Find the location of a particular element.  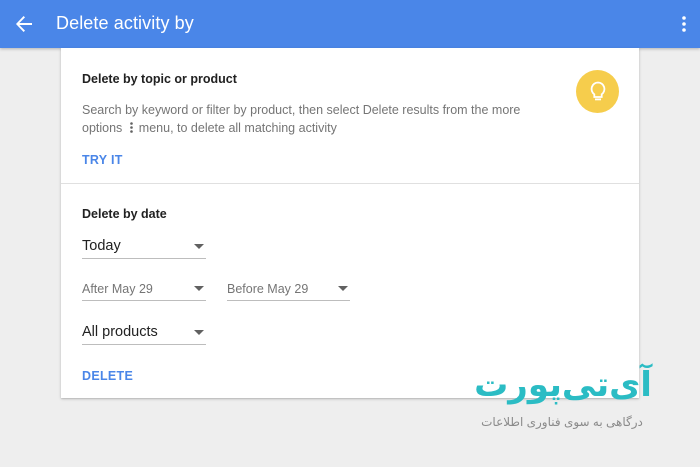

back-arrow-icon is located at coordinates (24, 24).